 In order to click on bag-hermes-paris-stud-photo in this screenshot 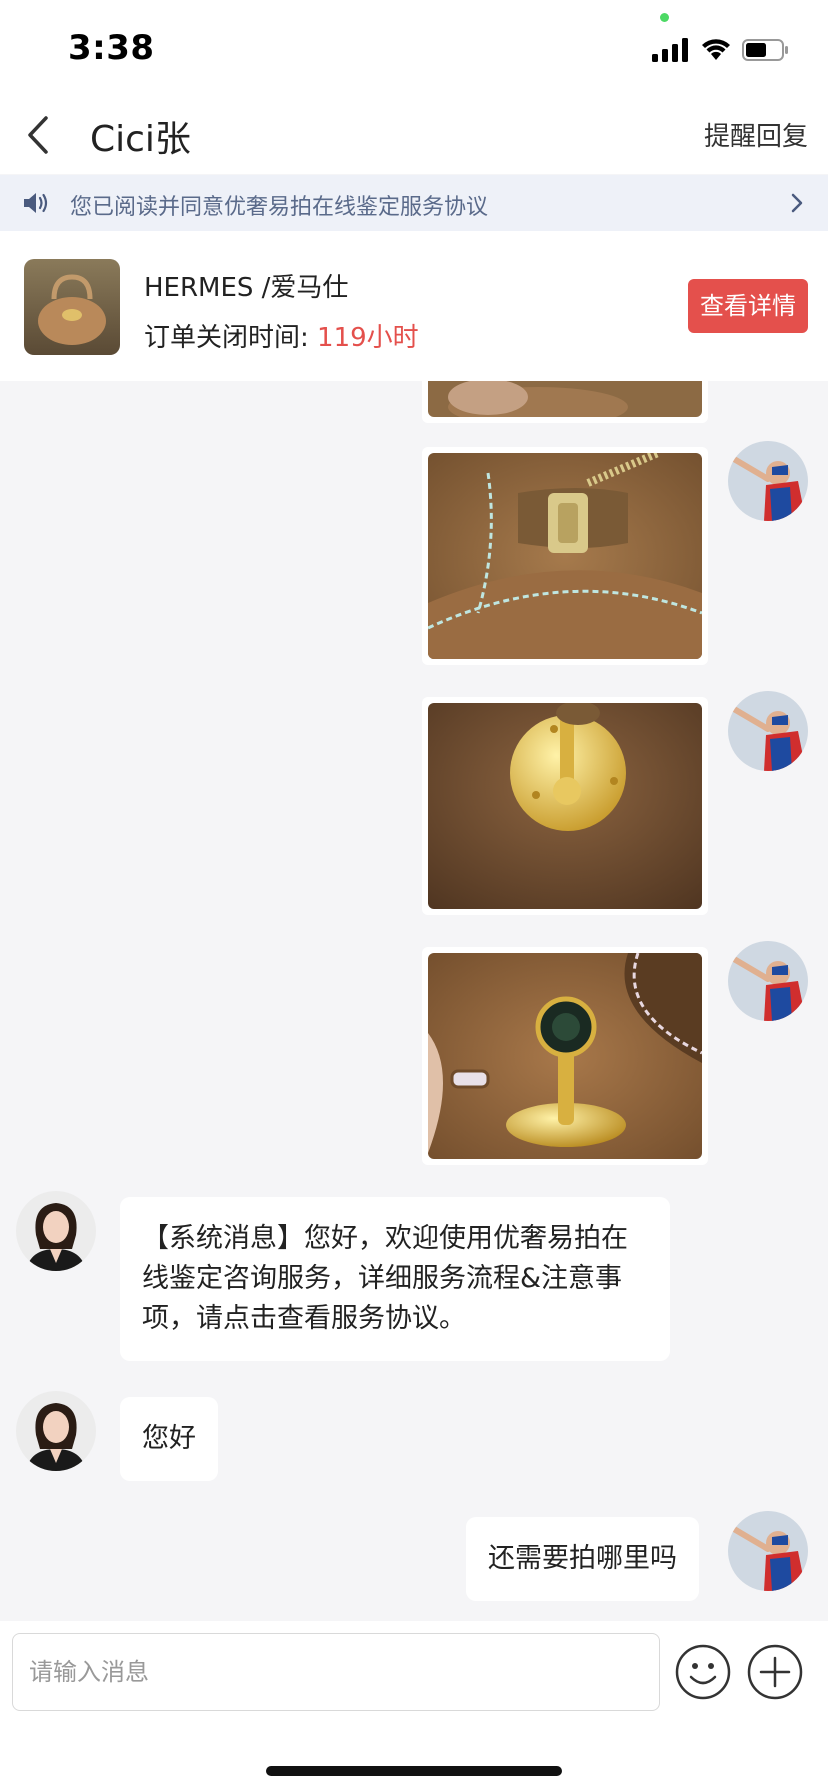, I will do `click(565, 1056)`.